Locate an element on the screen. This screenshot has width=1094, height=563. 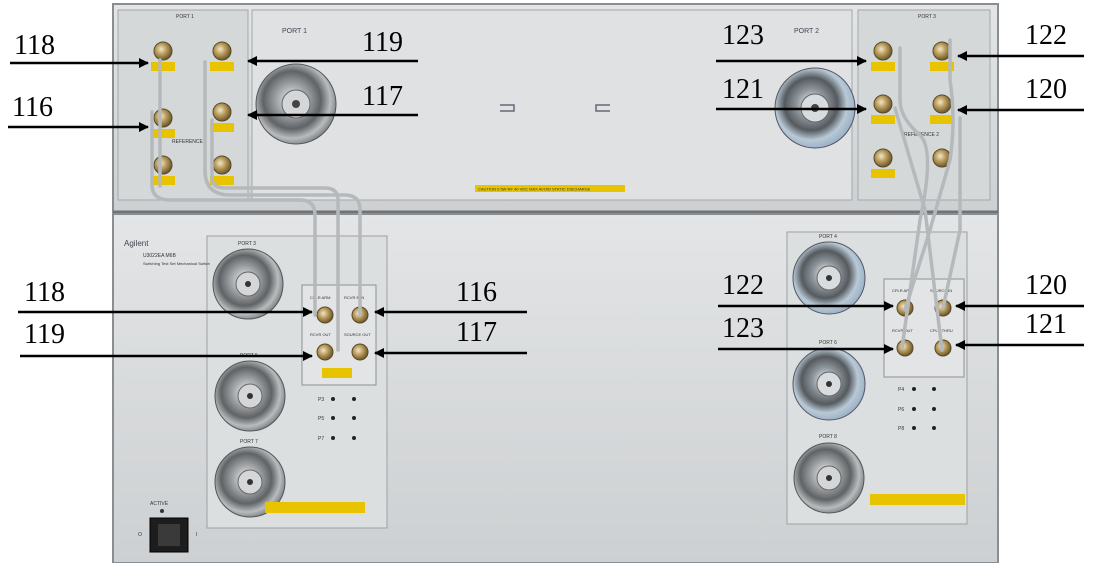
port8-label: PORT 8 is located at coordinates (828, 437).